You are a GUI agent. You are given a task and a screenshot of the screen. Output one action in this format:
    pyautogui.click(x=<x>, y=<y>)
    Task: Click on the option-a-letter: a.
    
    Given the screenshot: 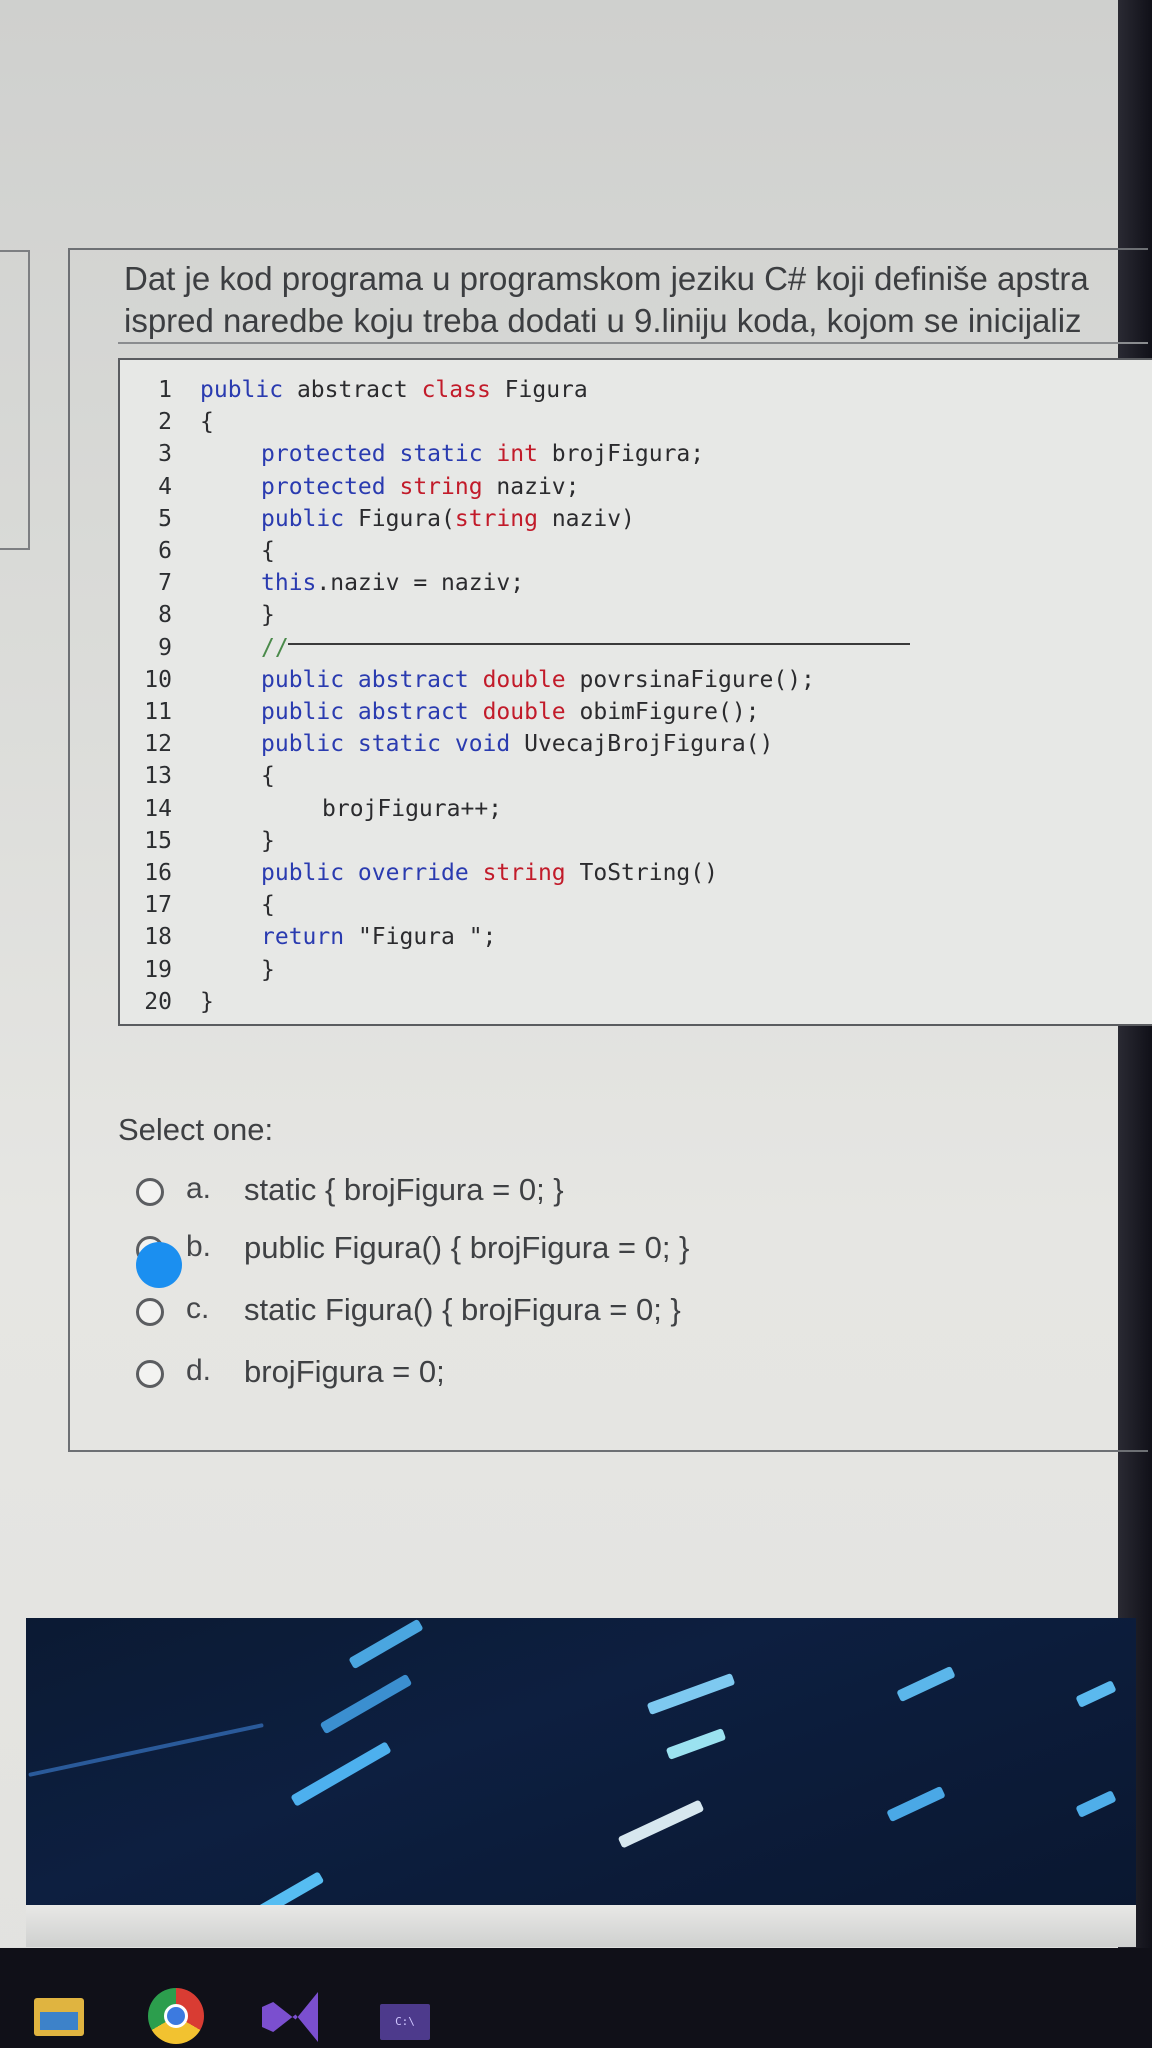 What is the action you would take?
    pyautogui.click(x=199, y=1188)
    